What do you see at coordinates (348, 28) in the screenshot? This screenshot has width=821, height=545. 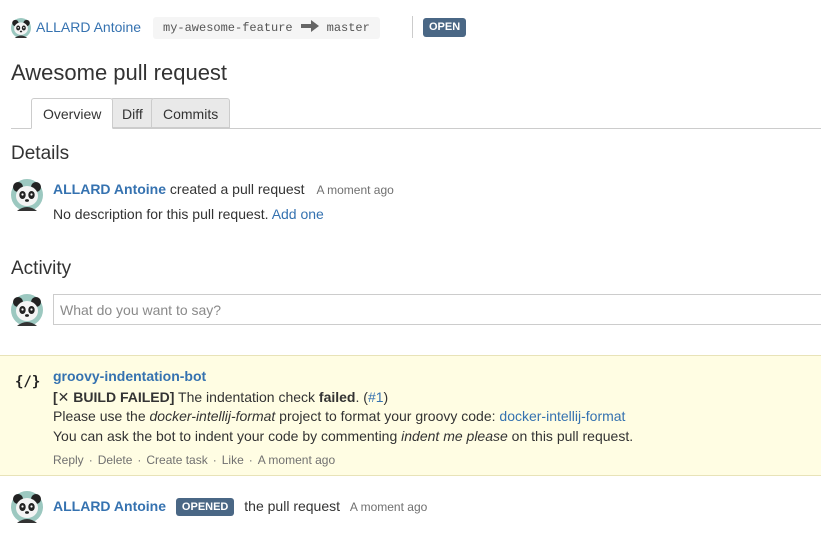 I see `target-branch: master` at bounding box center [348, 28].